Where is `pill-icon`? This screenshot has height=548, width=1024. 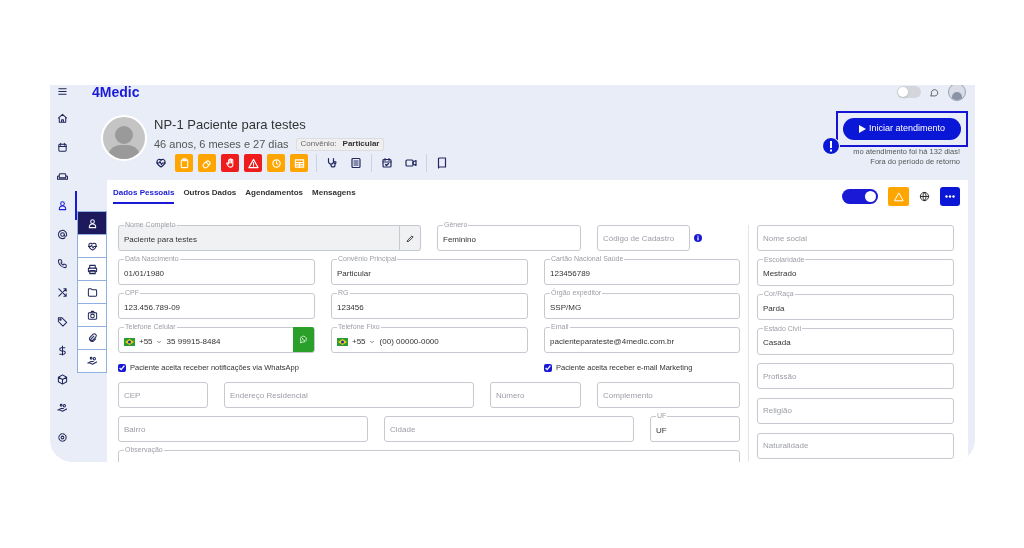 pill-icon is located at coordinates (207, 163).